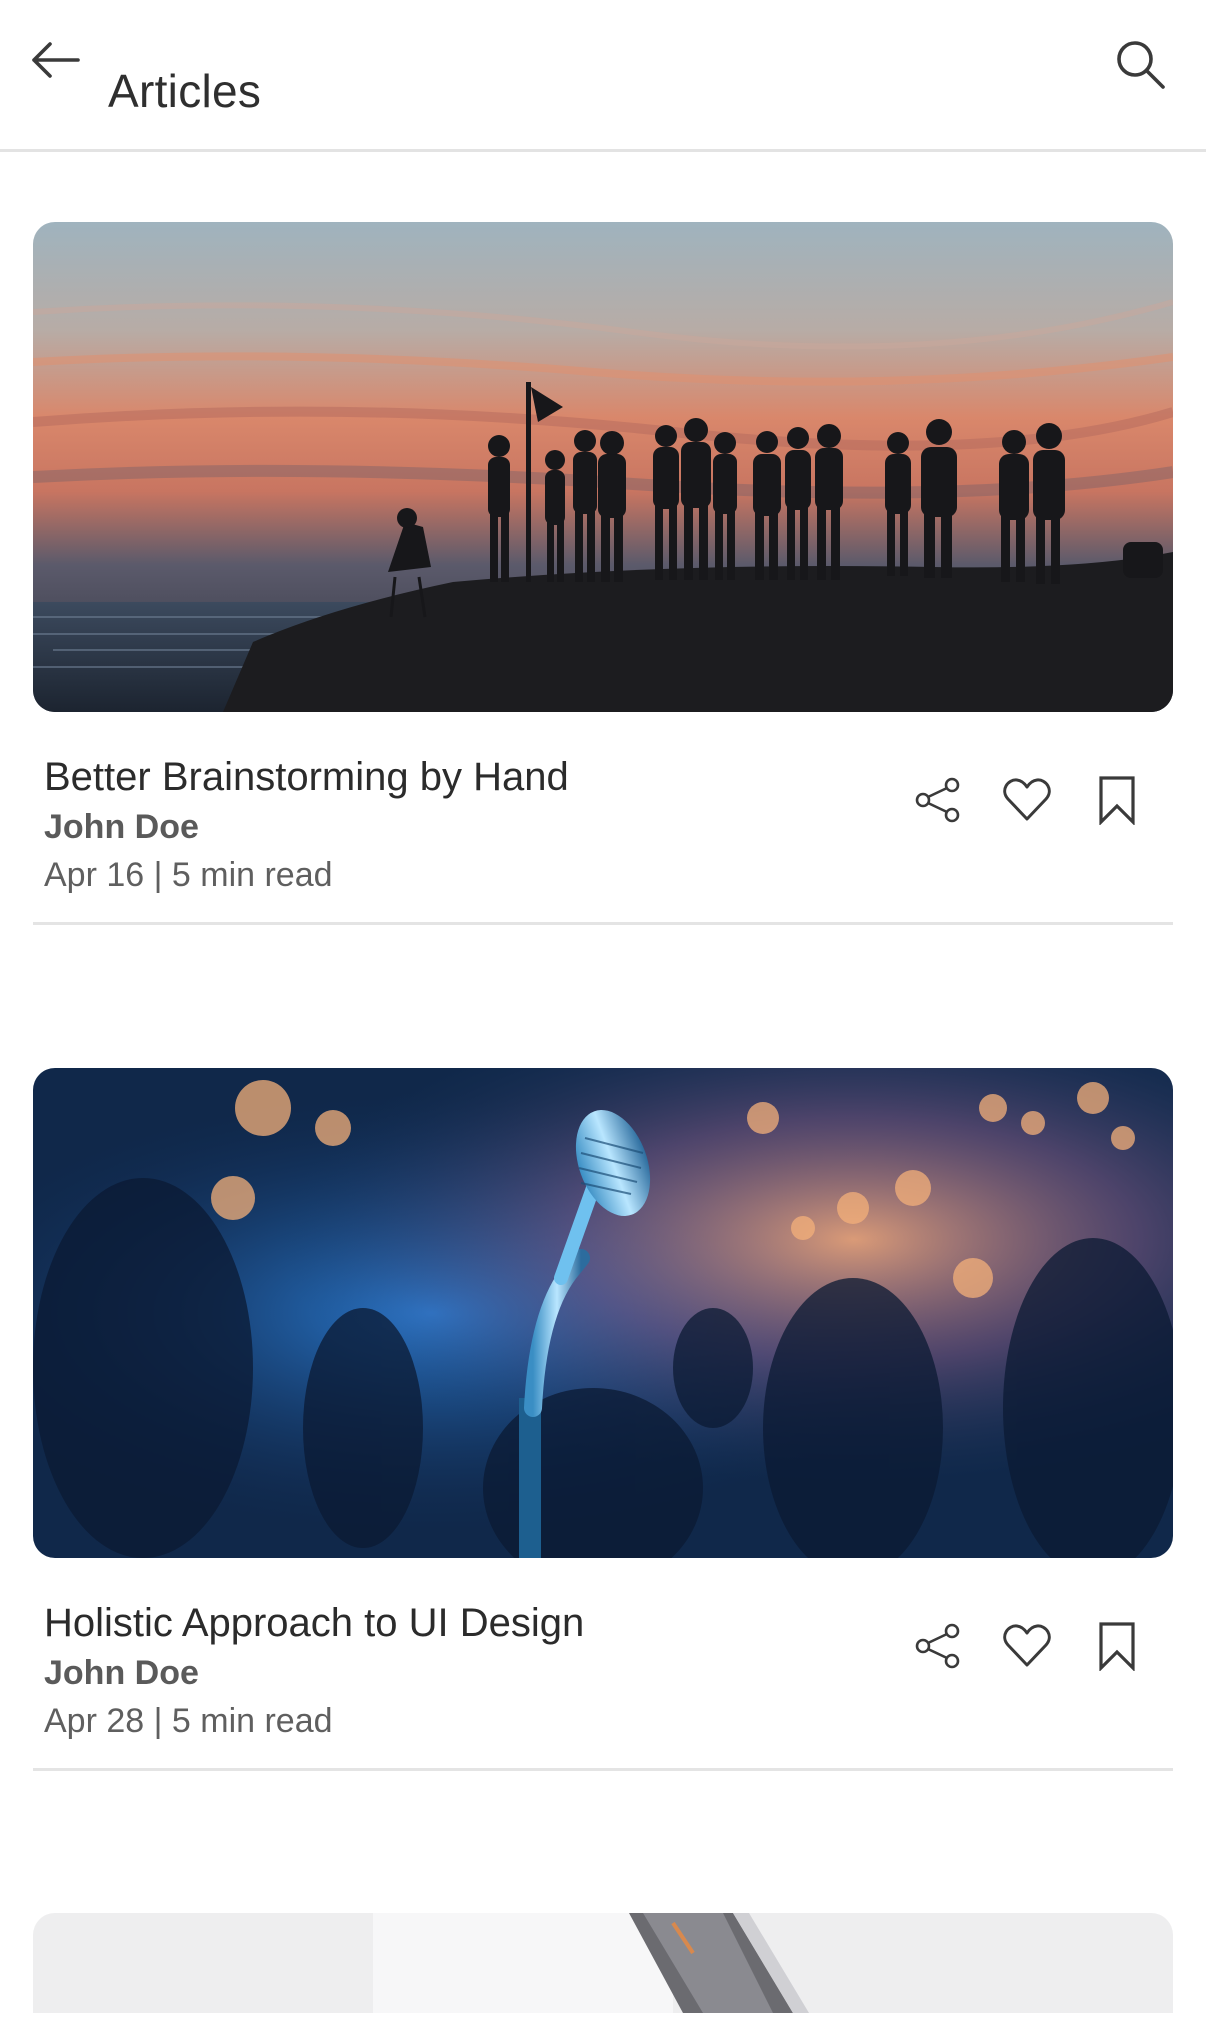  Describe the element at coordinates (185, 90) in the screenshot. I see `page-title: Articles` at that location.